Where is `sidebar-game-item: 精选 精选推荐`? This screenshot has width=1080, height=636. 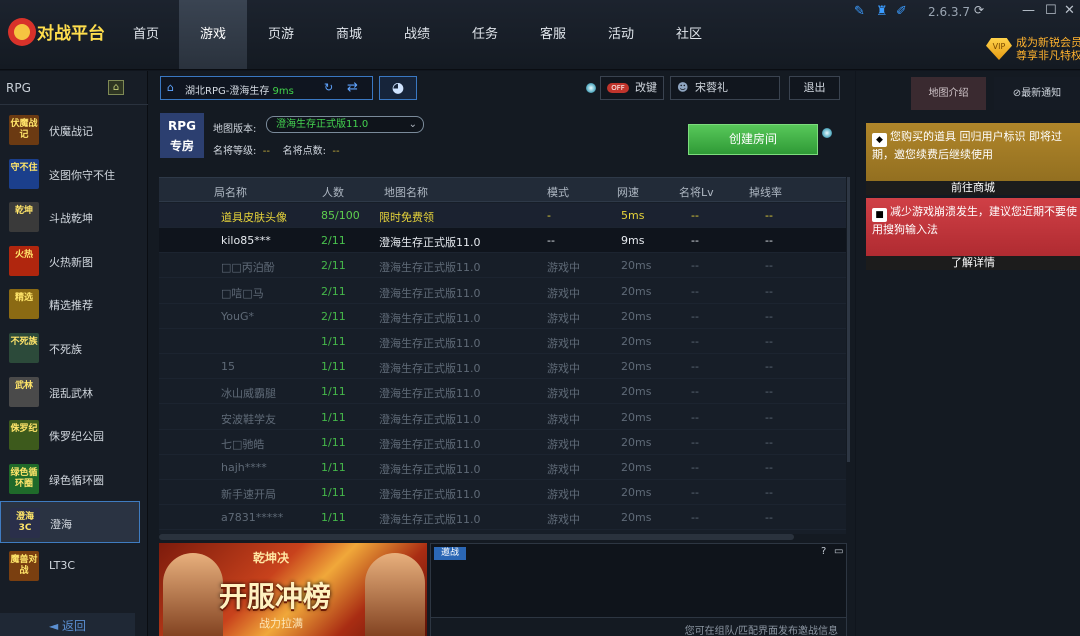 sidebar-game-item: 精选 精选推荐 is located at coordinates (70, 304).